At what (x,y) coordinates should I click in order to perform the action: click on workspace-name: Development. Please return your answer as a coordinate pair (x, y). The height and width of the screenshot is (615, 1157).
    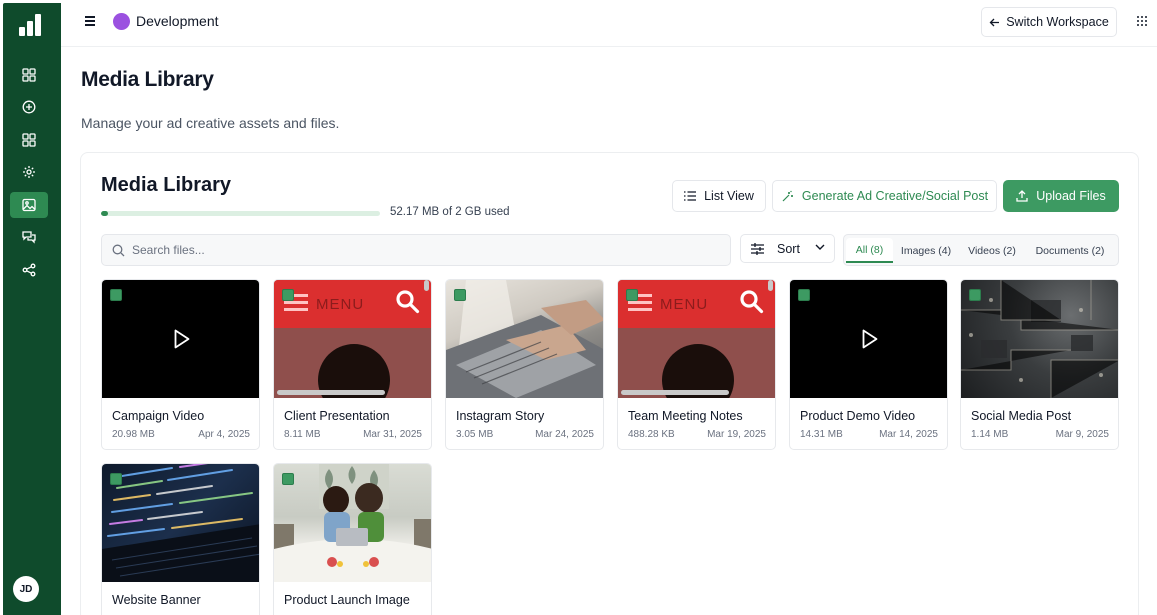
    Looking at the image, I should click on (177, 21).